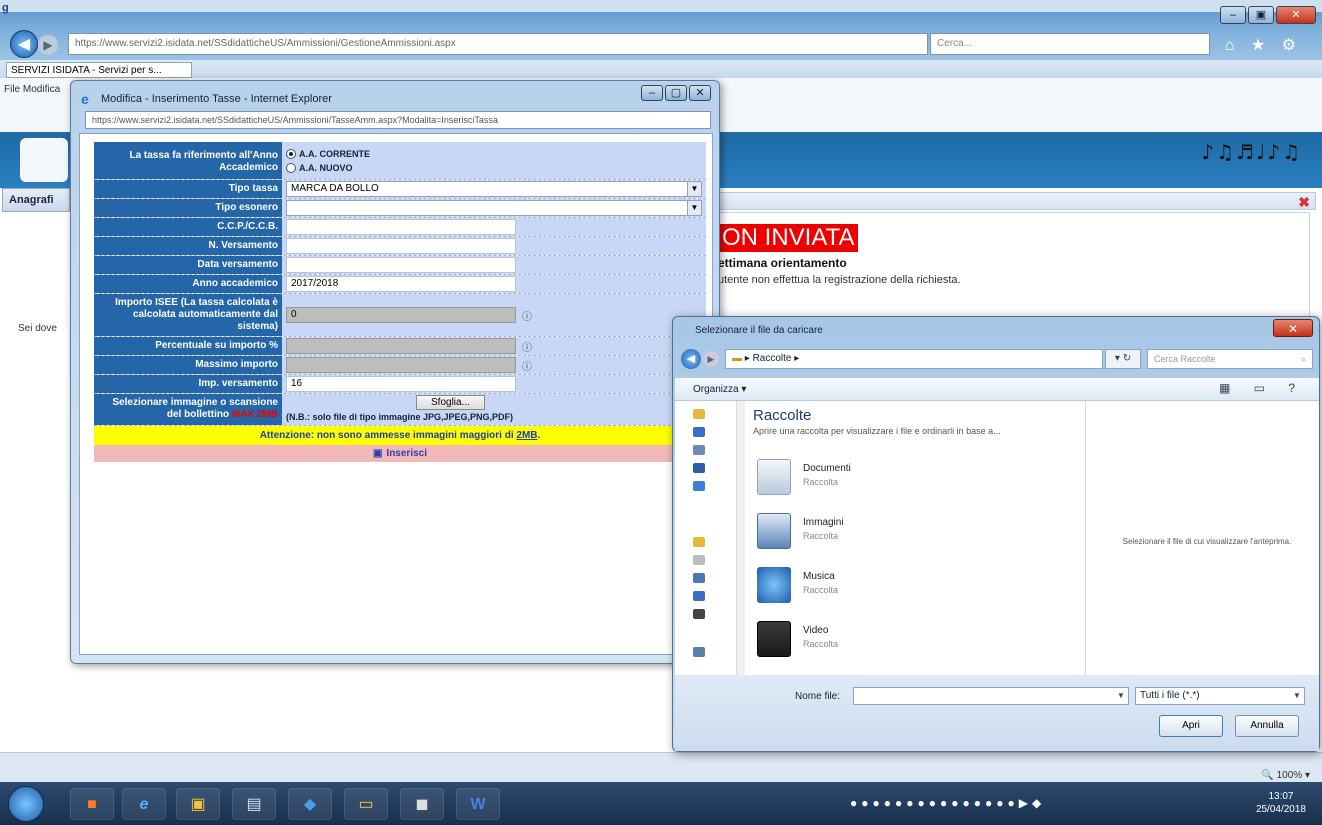 The height and width of the screenshot is (825, 1322). I want to click on tipo-esonero-select: ▼, so click(494, 208).